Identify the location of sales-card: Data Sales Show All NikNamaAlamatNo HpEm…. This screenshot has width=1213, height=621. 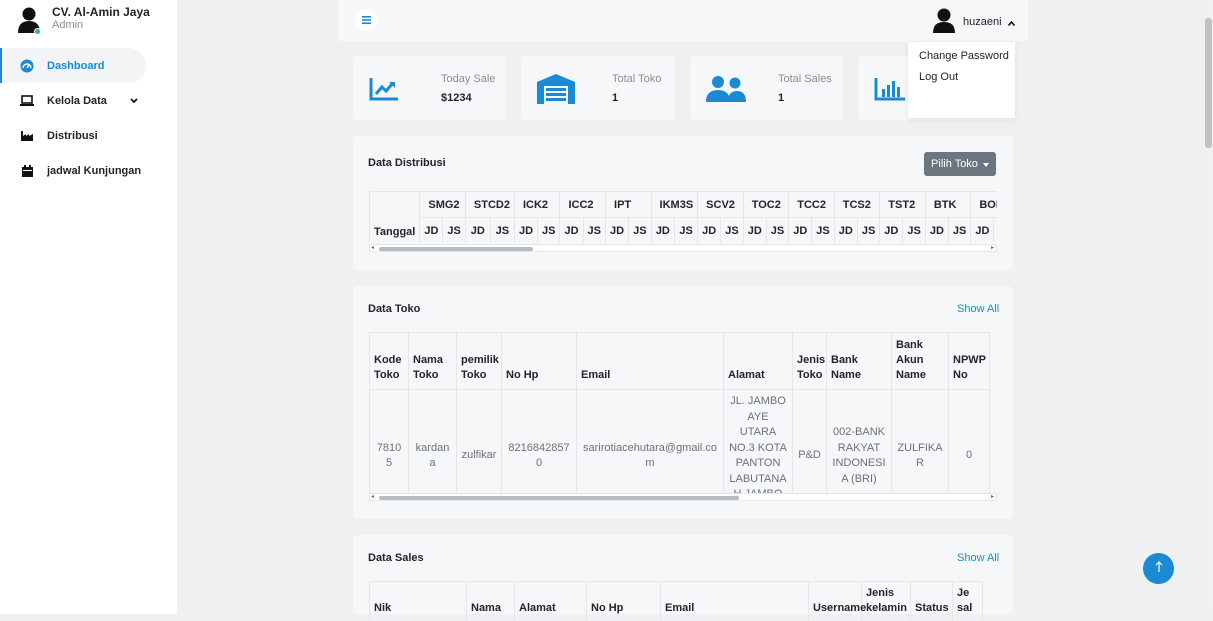
(683, 574).